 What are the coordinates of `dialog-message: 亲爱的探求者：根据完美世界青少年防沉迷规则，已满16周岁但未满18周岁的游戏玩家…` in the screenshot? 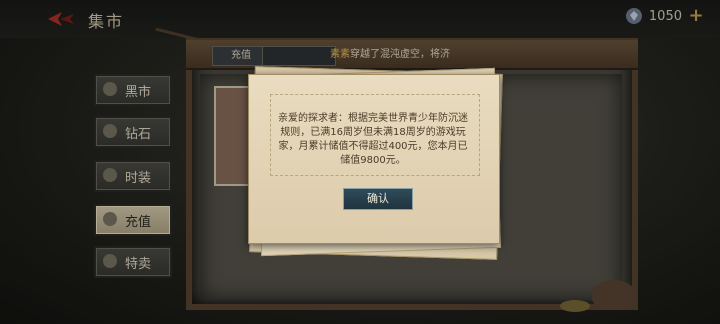 It's located at (373, 139).